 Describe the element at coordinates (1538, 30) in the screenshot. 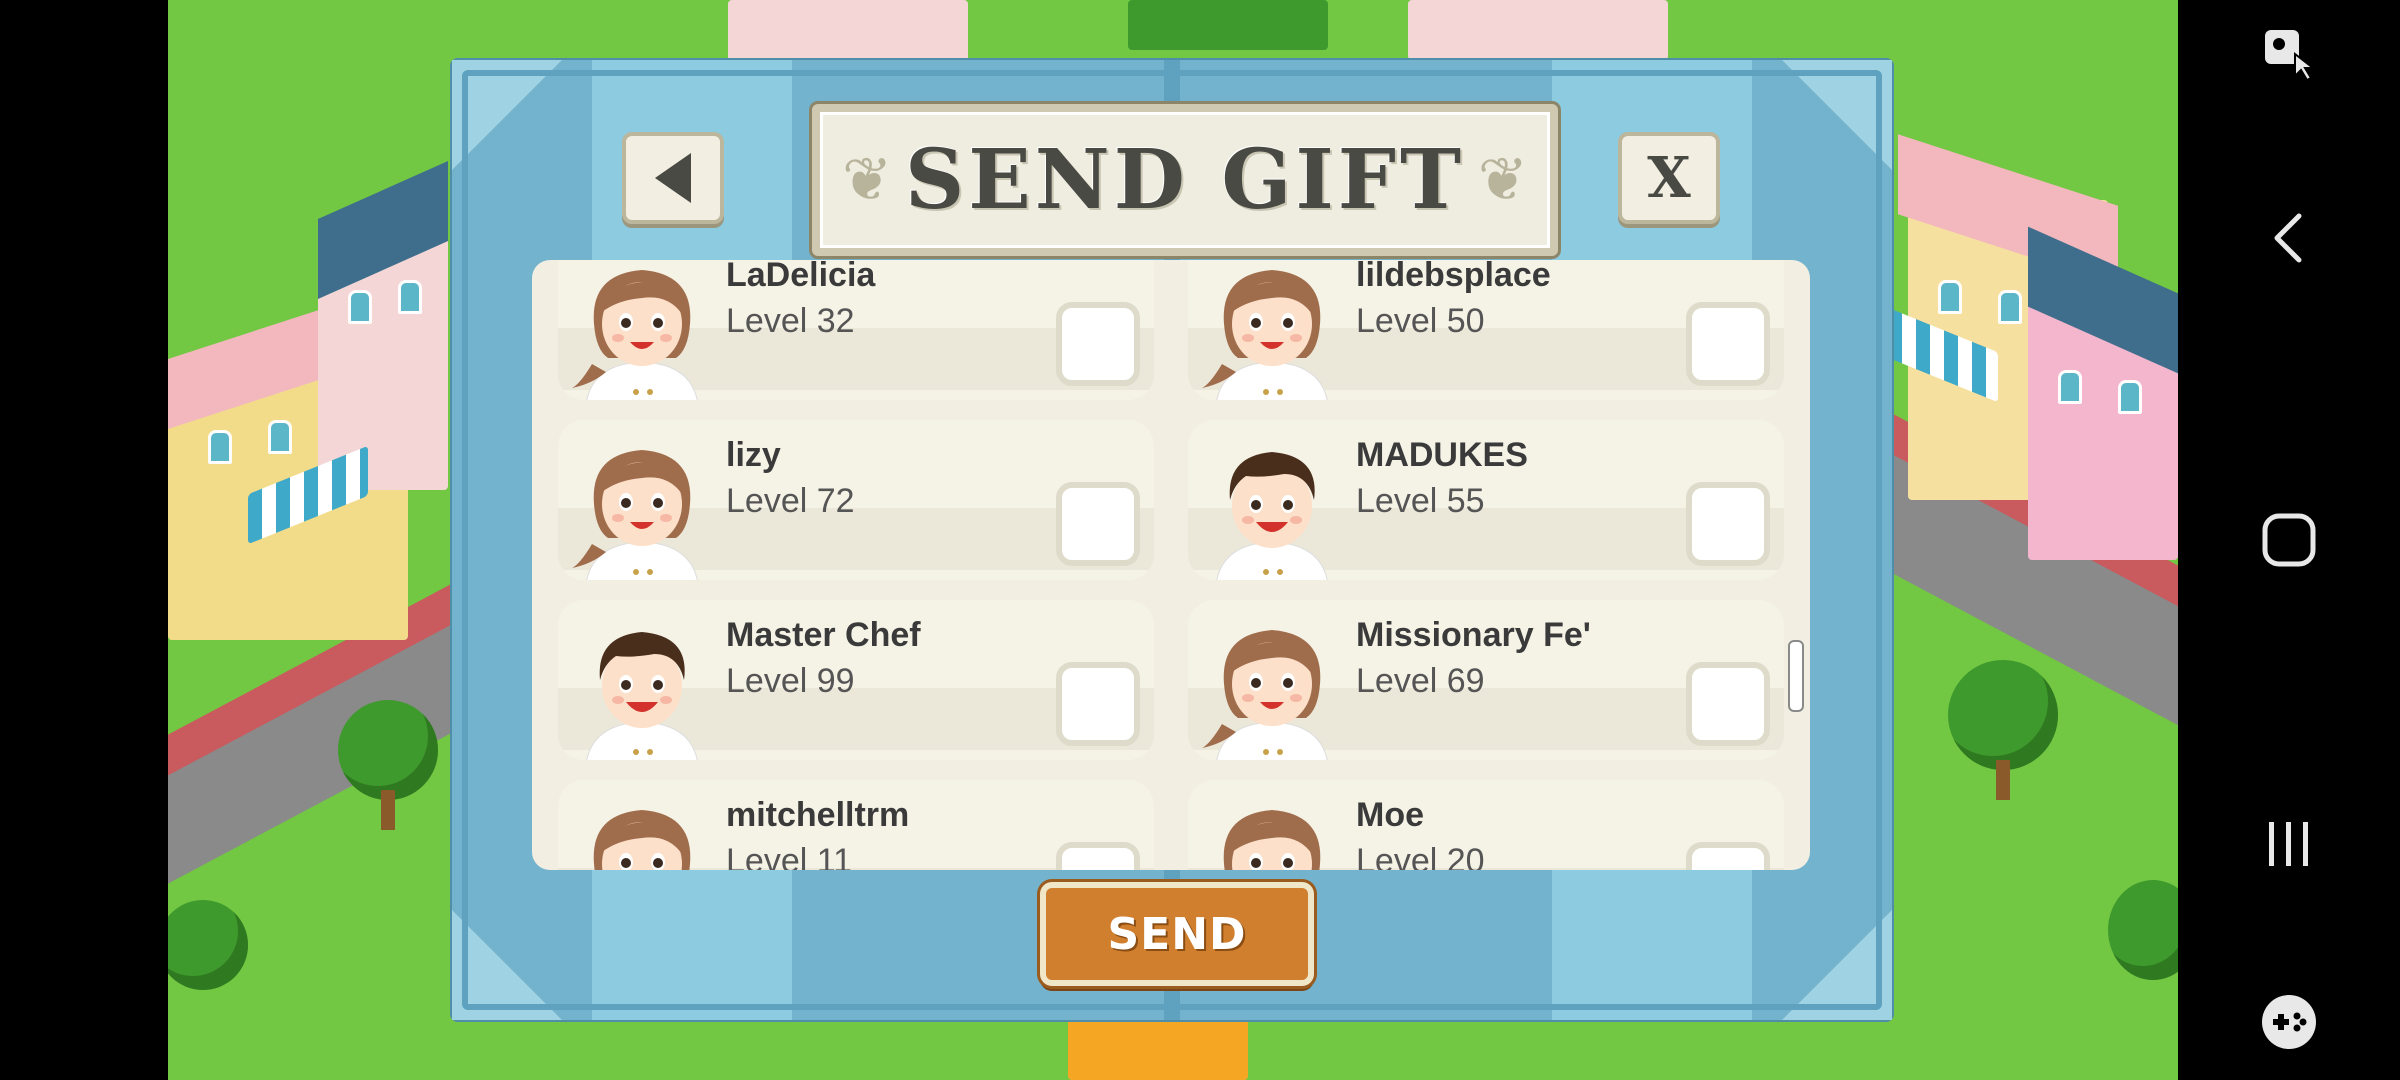

I see `building-top-right` at that location.